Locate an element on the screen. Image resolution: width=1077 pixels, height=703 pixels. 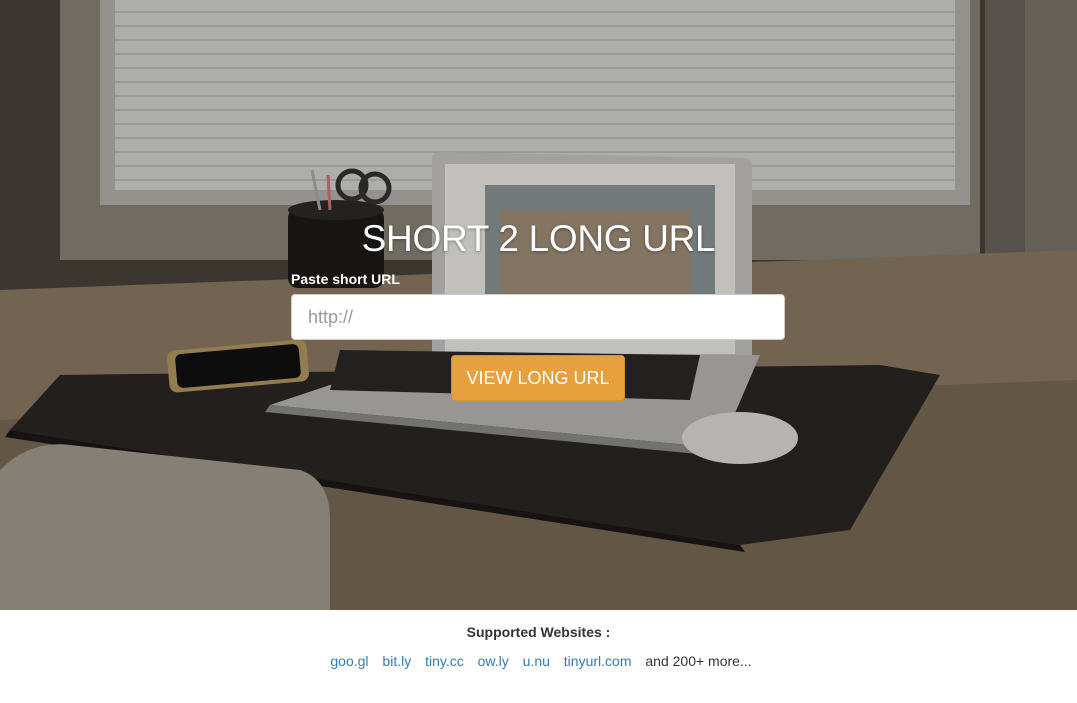
view-long-url-button: VIEW LONG URL is located at coordinates (538, 378).